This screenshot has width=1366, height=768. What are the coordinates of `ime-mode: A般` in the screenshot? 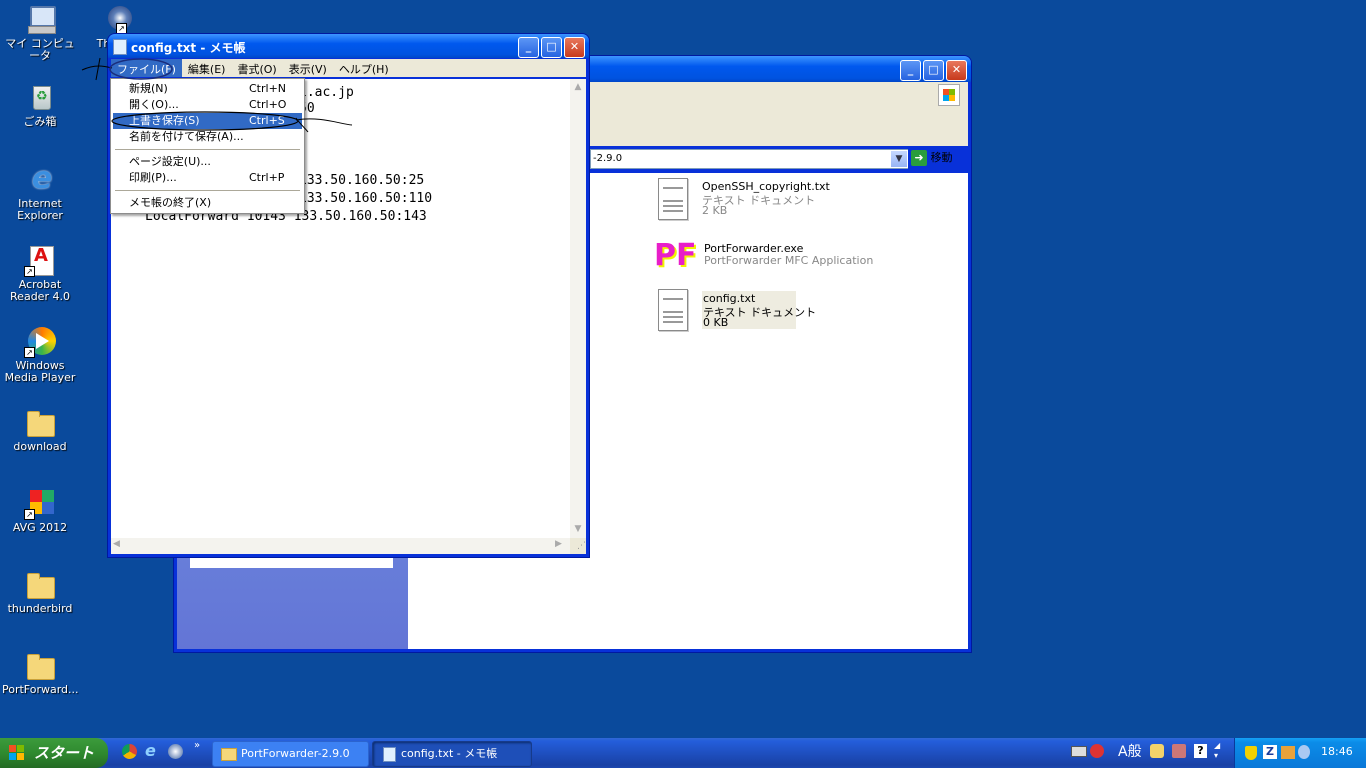 It's located at (1130, 751).